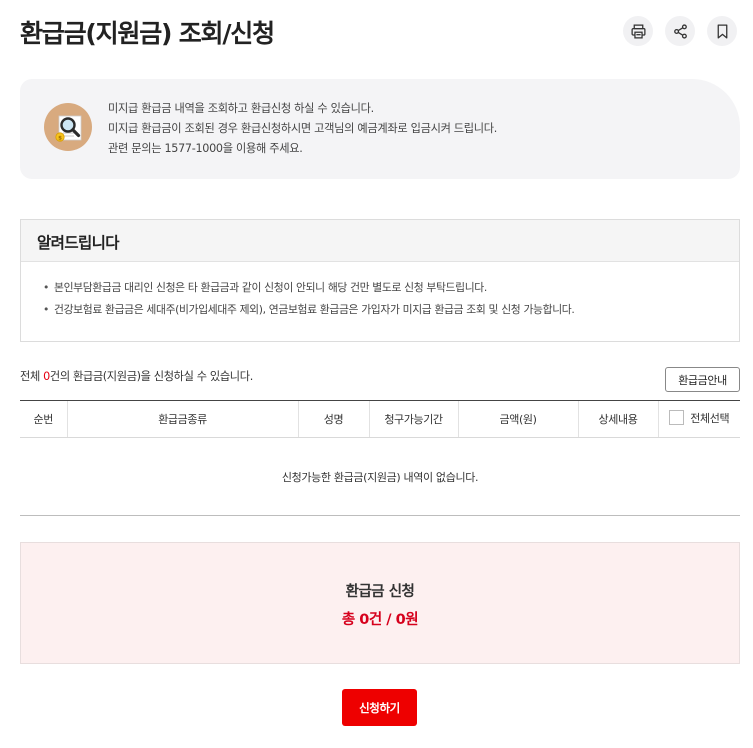 Image resolution: width=753 pixels, height=748 pixels. What do you see at coordinates (46, 376) in the screenshot?
I see `result-count: 0` at bounding box center [46, 376].